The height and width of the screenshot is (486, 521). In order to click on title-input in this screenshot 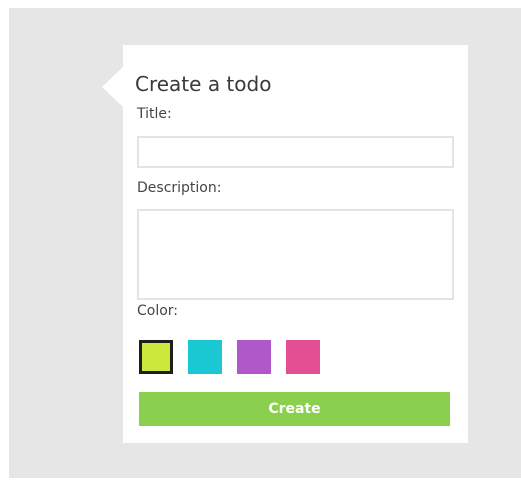, I will do `click(295, 152)`.